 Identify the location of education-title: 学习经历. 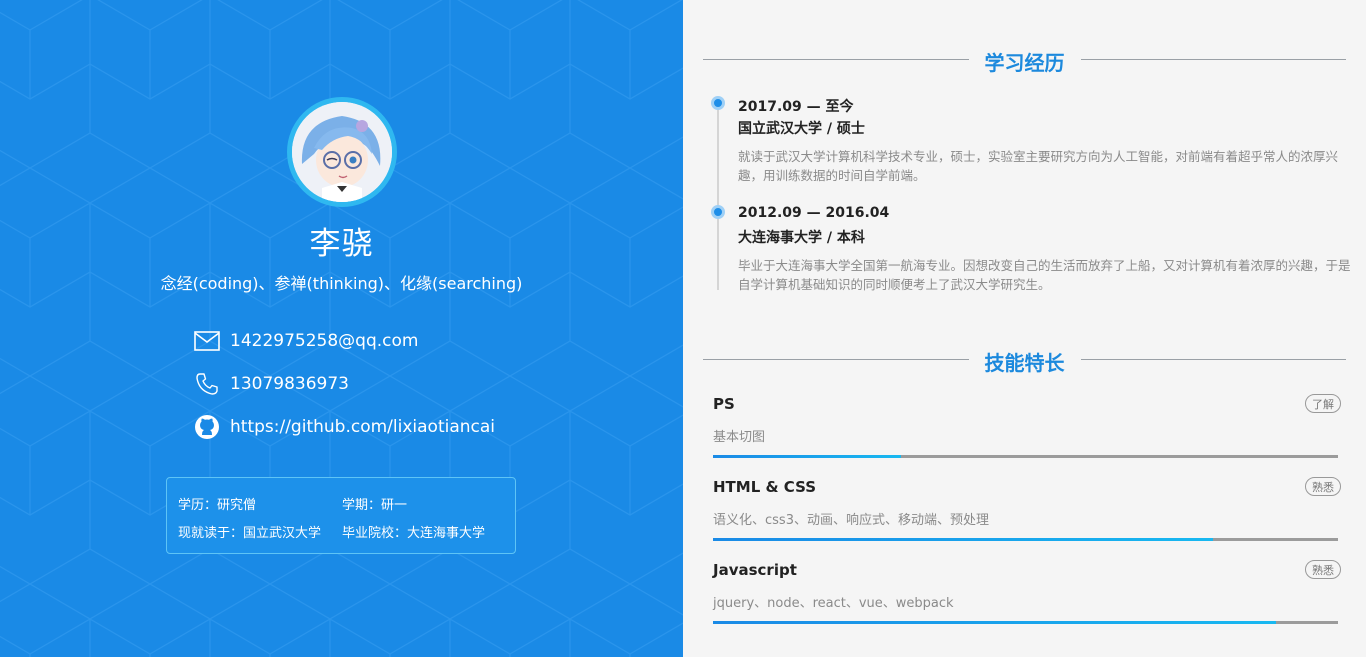
(1024, 63).